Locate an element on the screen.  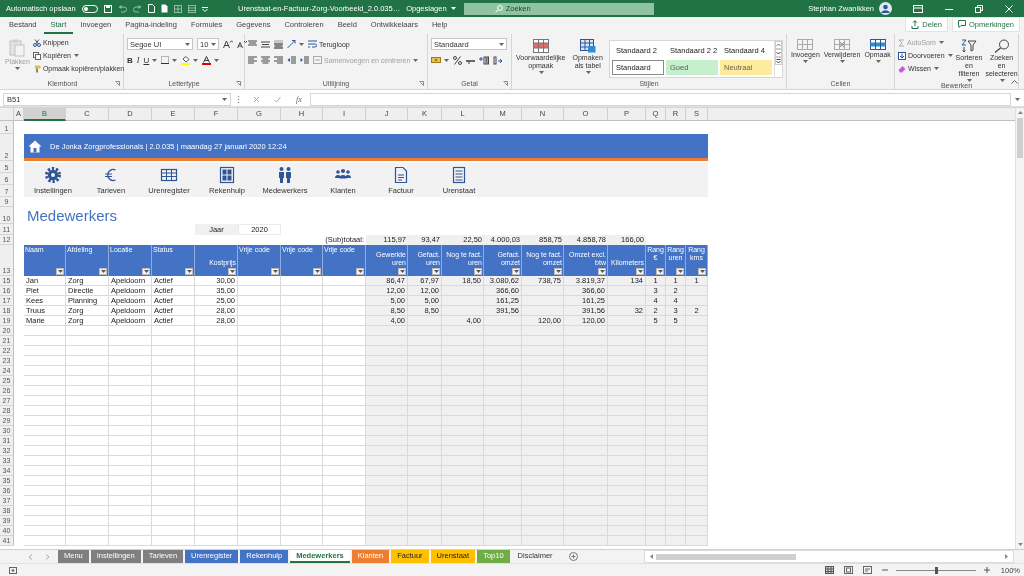
redo-icon is located at coordinates (137, 8).